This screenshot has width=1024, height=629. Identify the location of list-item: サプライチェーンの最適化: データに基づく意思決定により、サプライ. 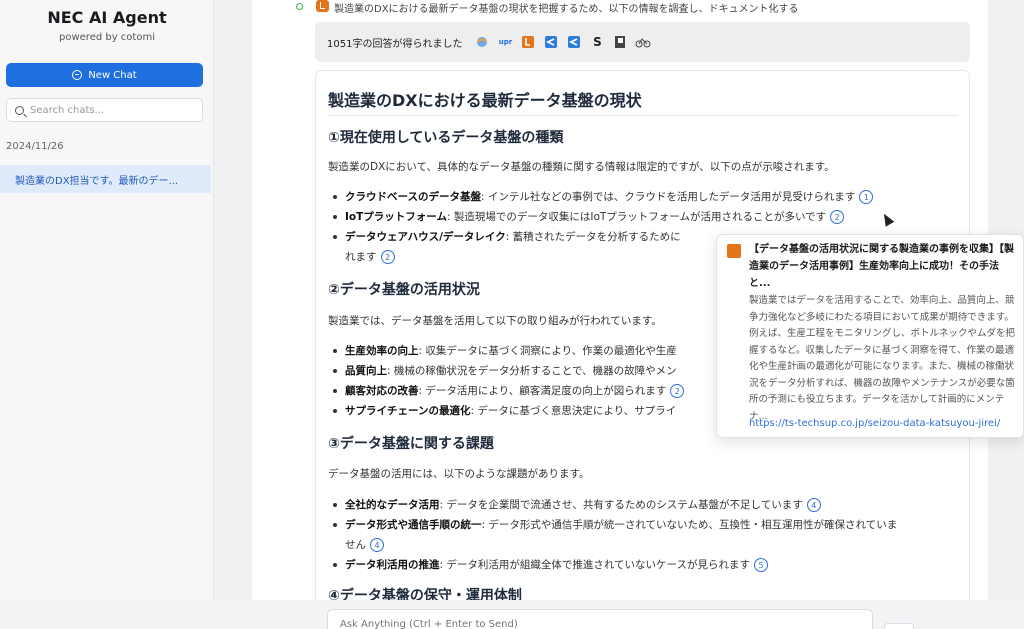
(504, 410).